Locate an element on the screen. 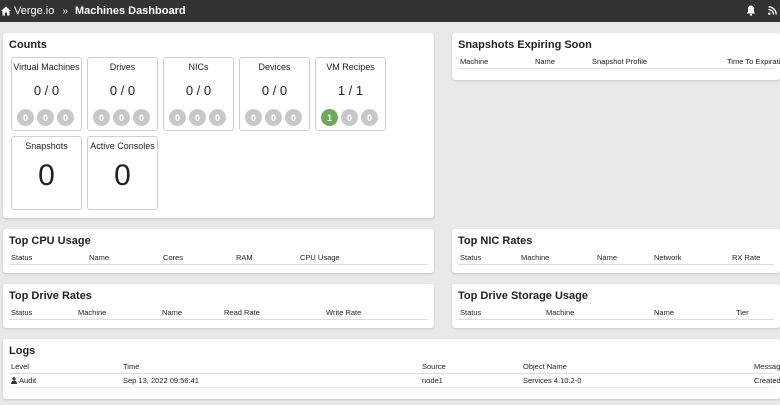  logs-title: Logs is located at coordinates (22, 351).